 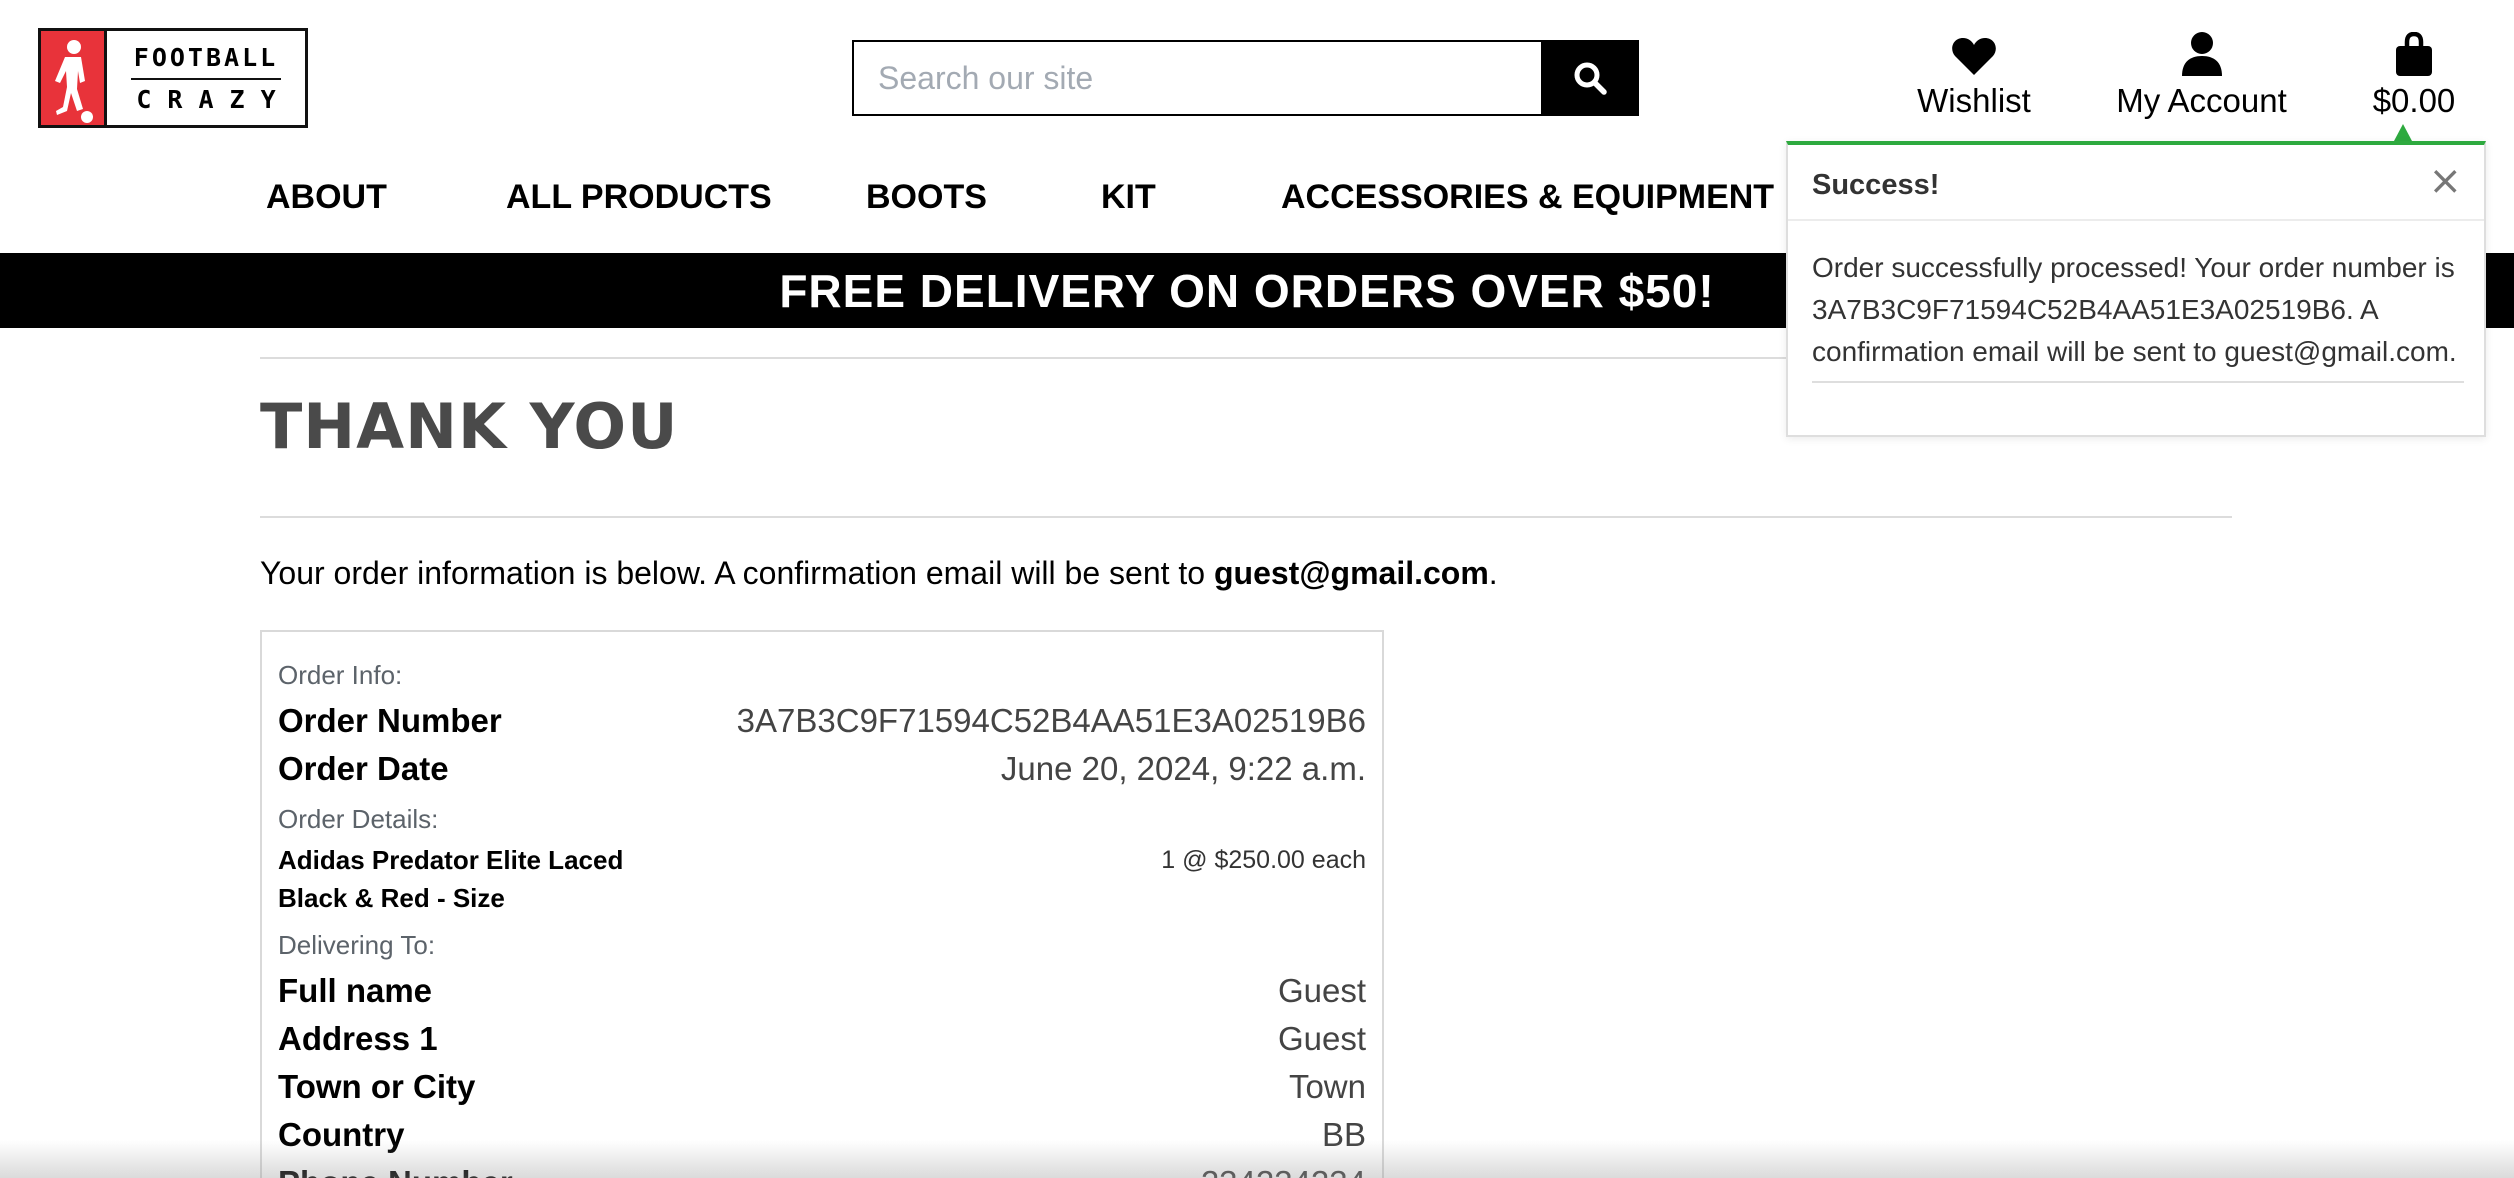 What do you see at coordinates (1263, 860) in the screenshot?
I see `order-item-quantity: 1 @ $250.00 each` at bounding box center [1263, 860].